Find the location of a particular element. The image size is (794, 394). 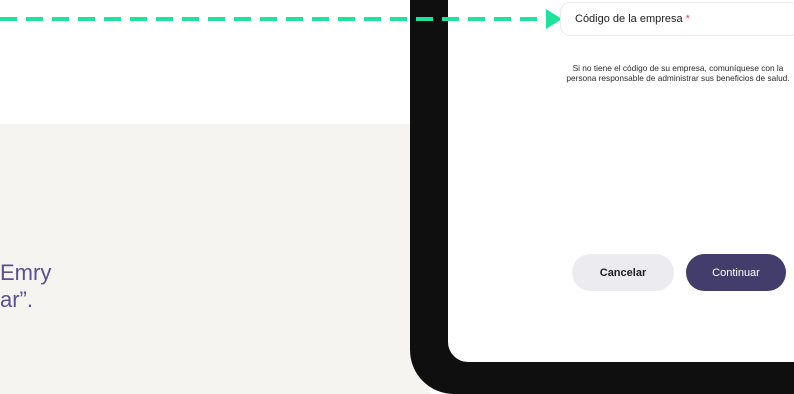

background-text-line-1: Emry is located at coordinates (26, 272).